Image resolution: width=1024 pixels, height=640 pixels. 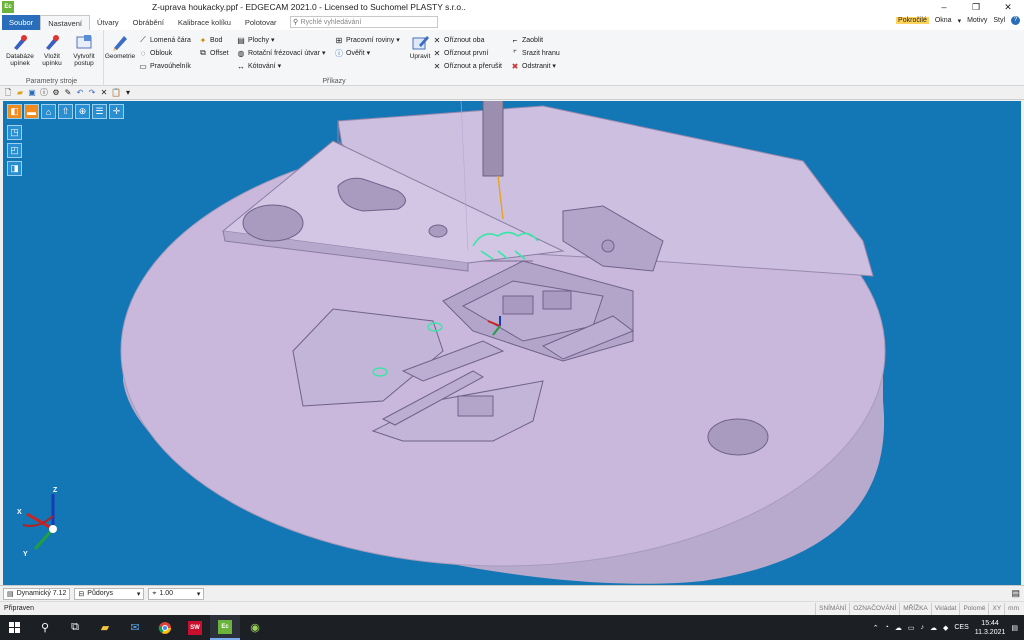 What do you see at coordinates (164, 66) in the screenshot?
I see `rectangle-button: ▭ Pravoúhelník` at bounding box center [164, 66].